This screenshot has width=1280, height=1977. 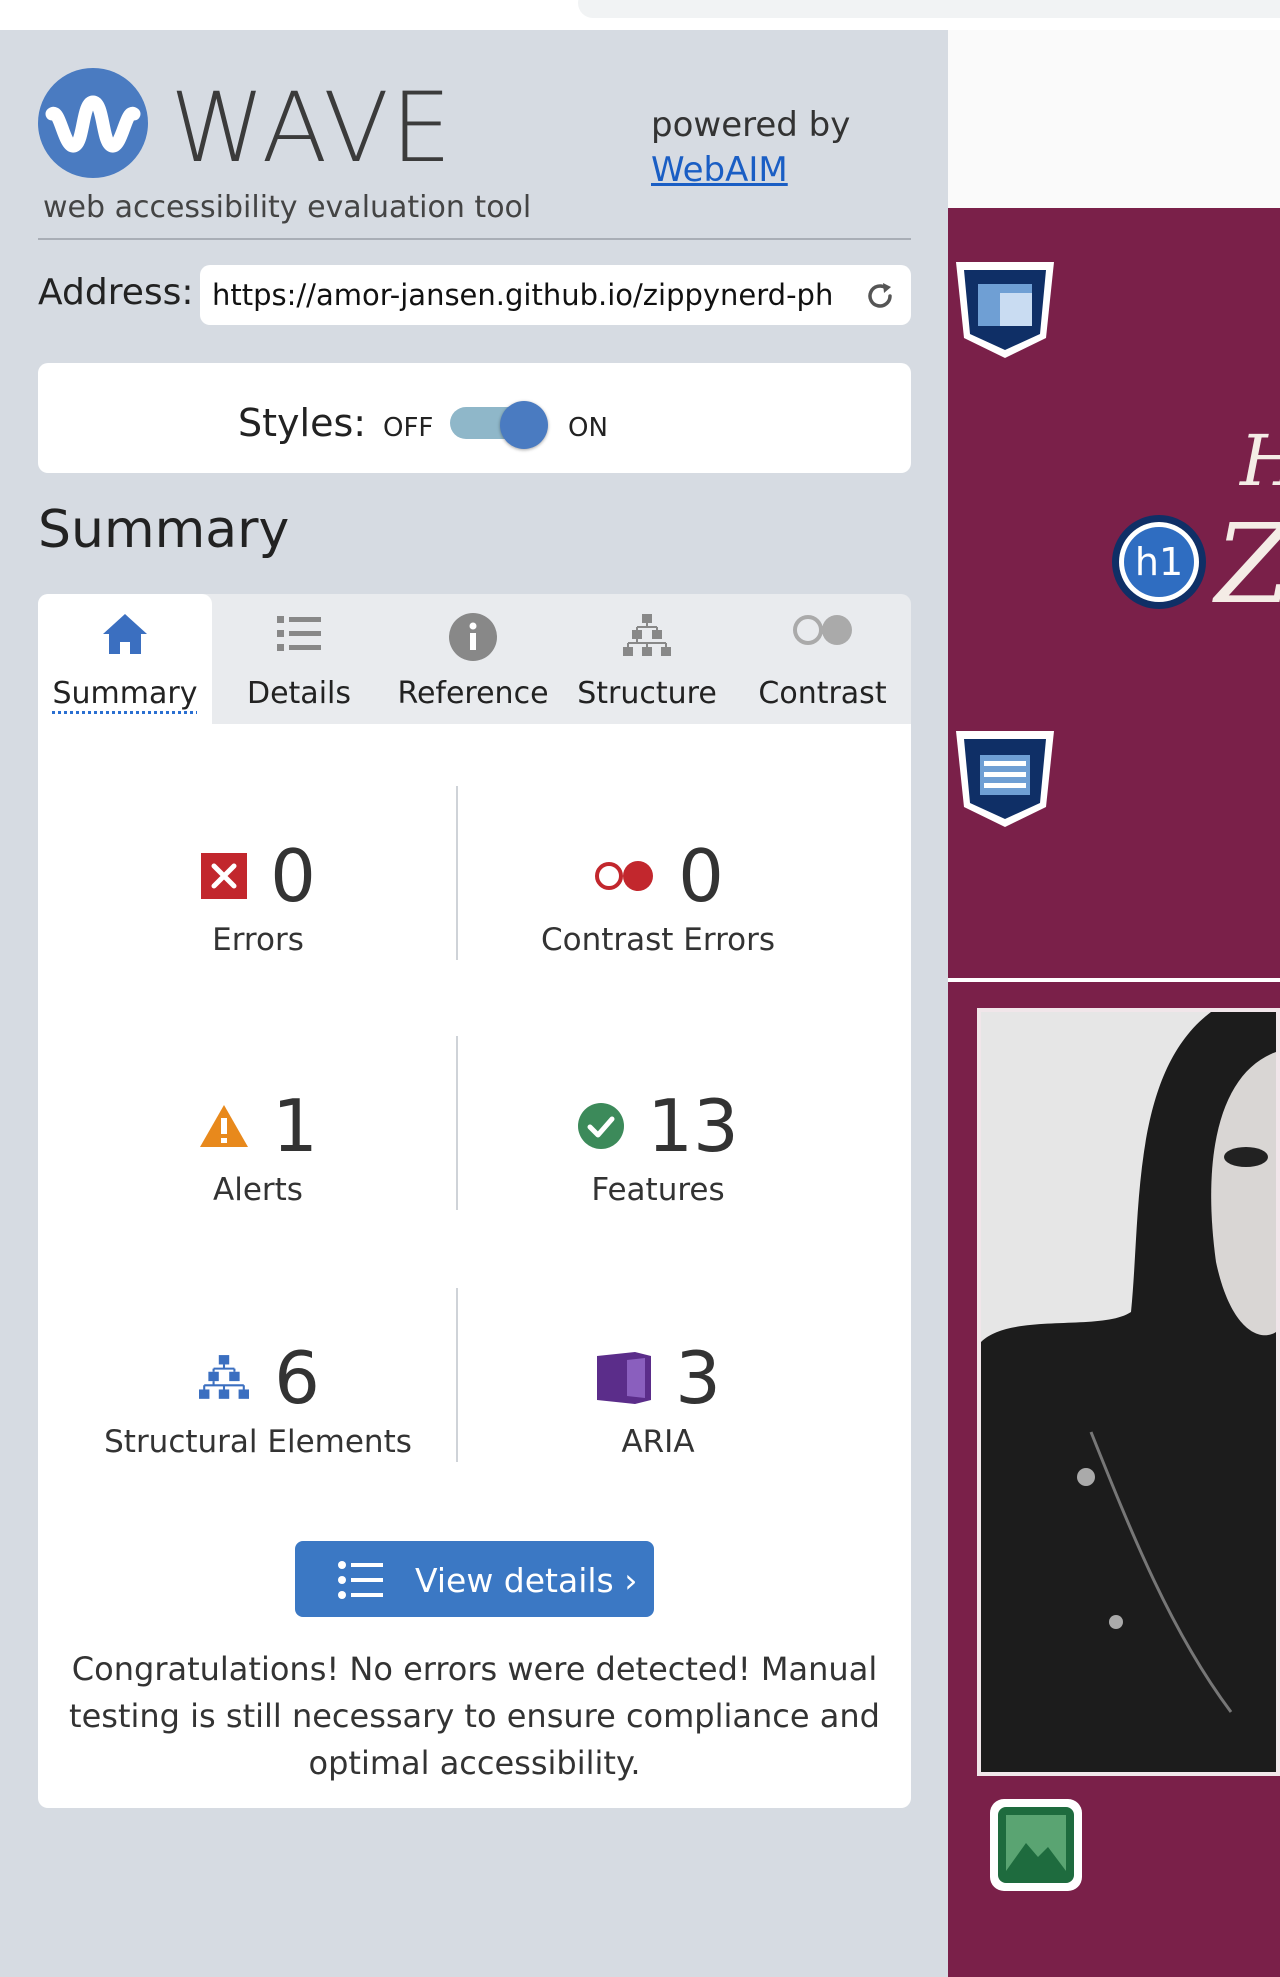 I want to click on header-divider, so click(x=474, y=239).